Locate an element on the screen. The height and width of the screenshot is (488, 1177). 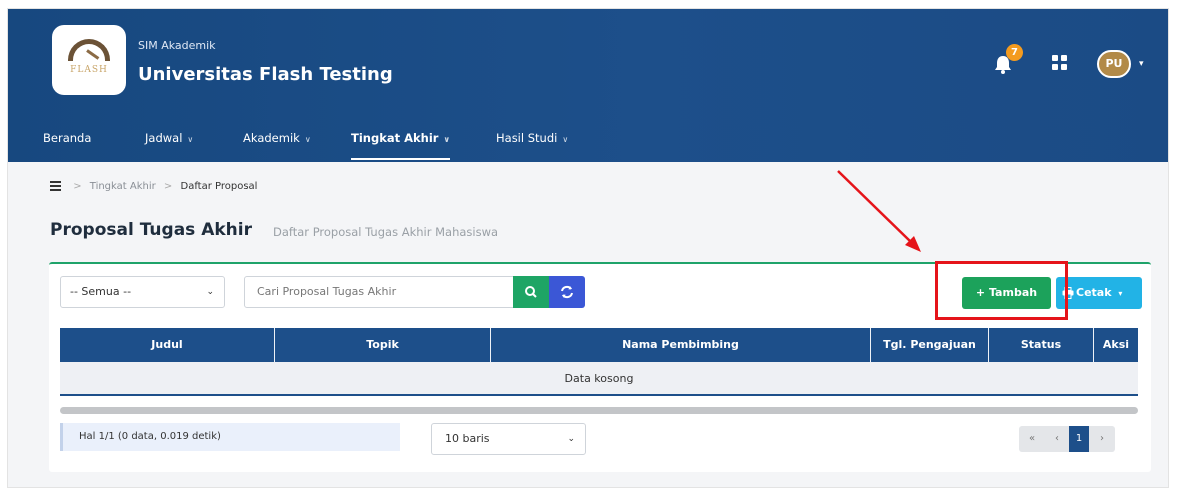
avatar: PU is located at coordinates (1114, 64).